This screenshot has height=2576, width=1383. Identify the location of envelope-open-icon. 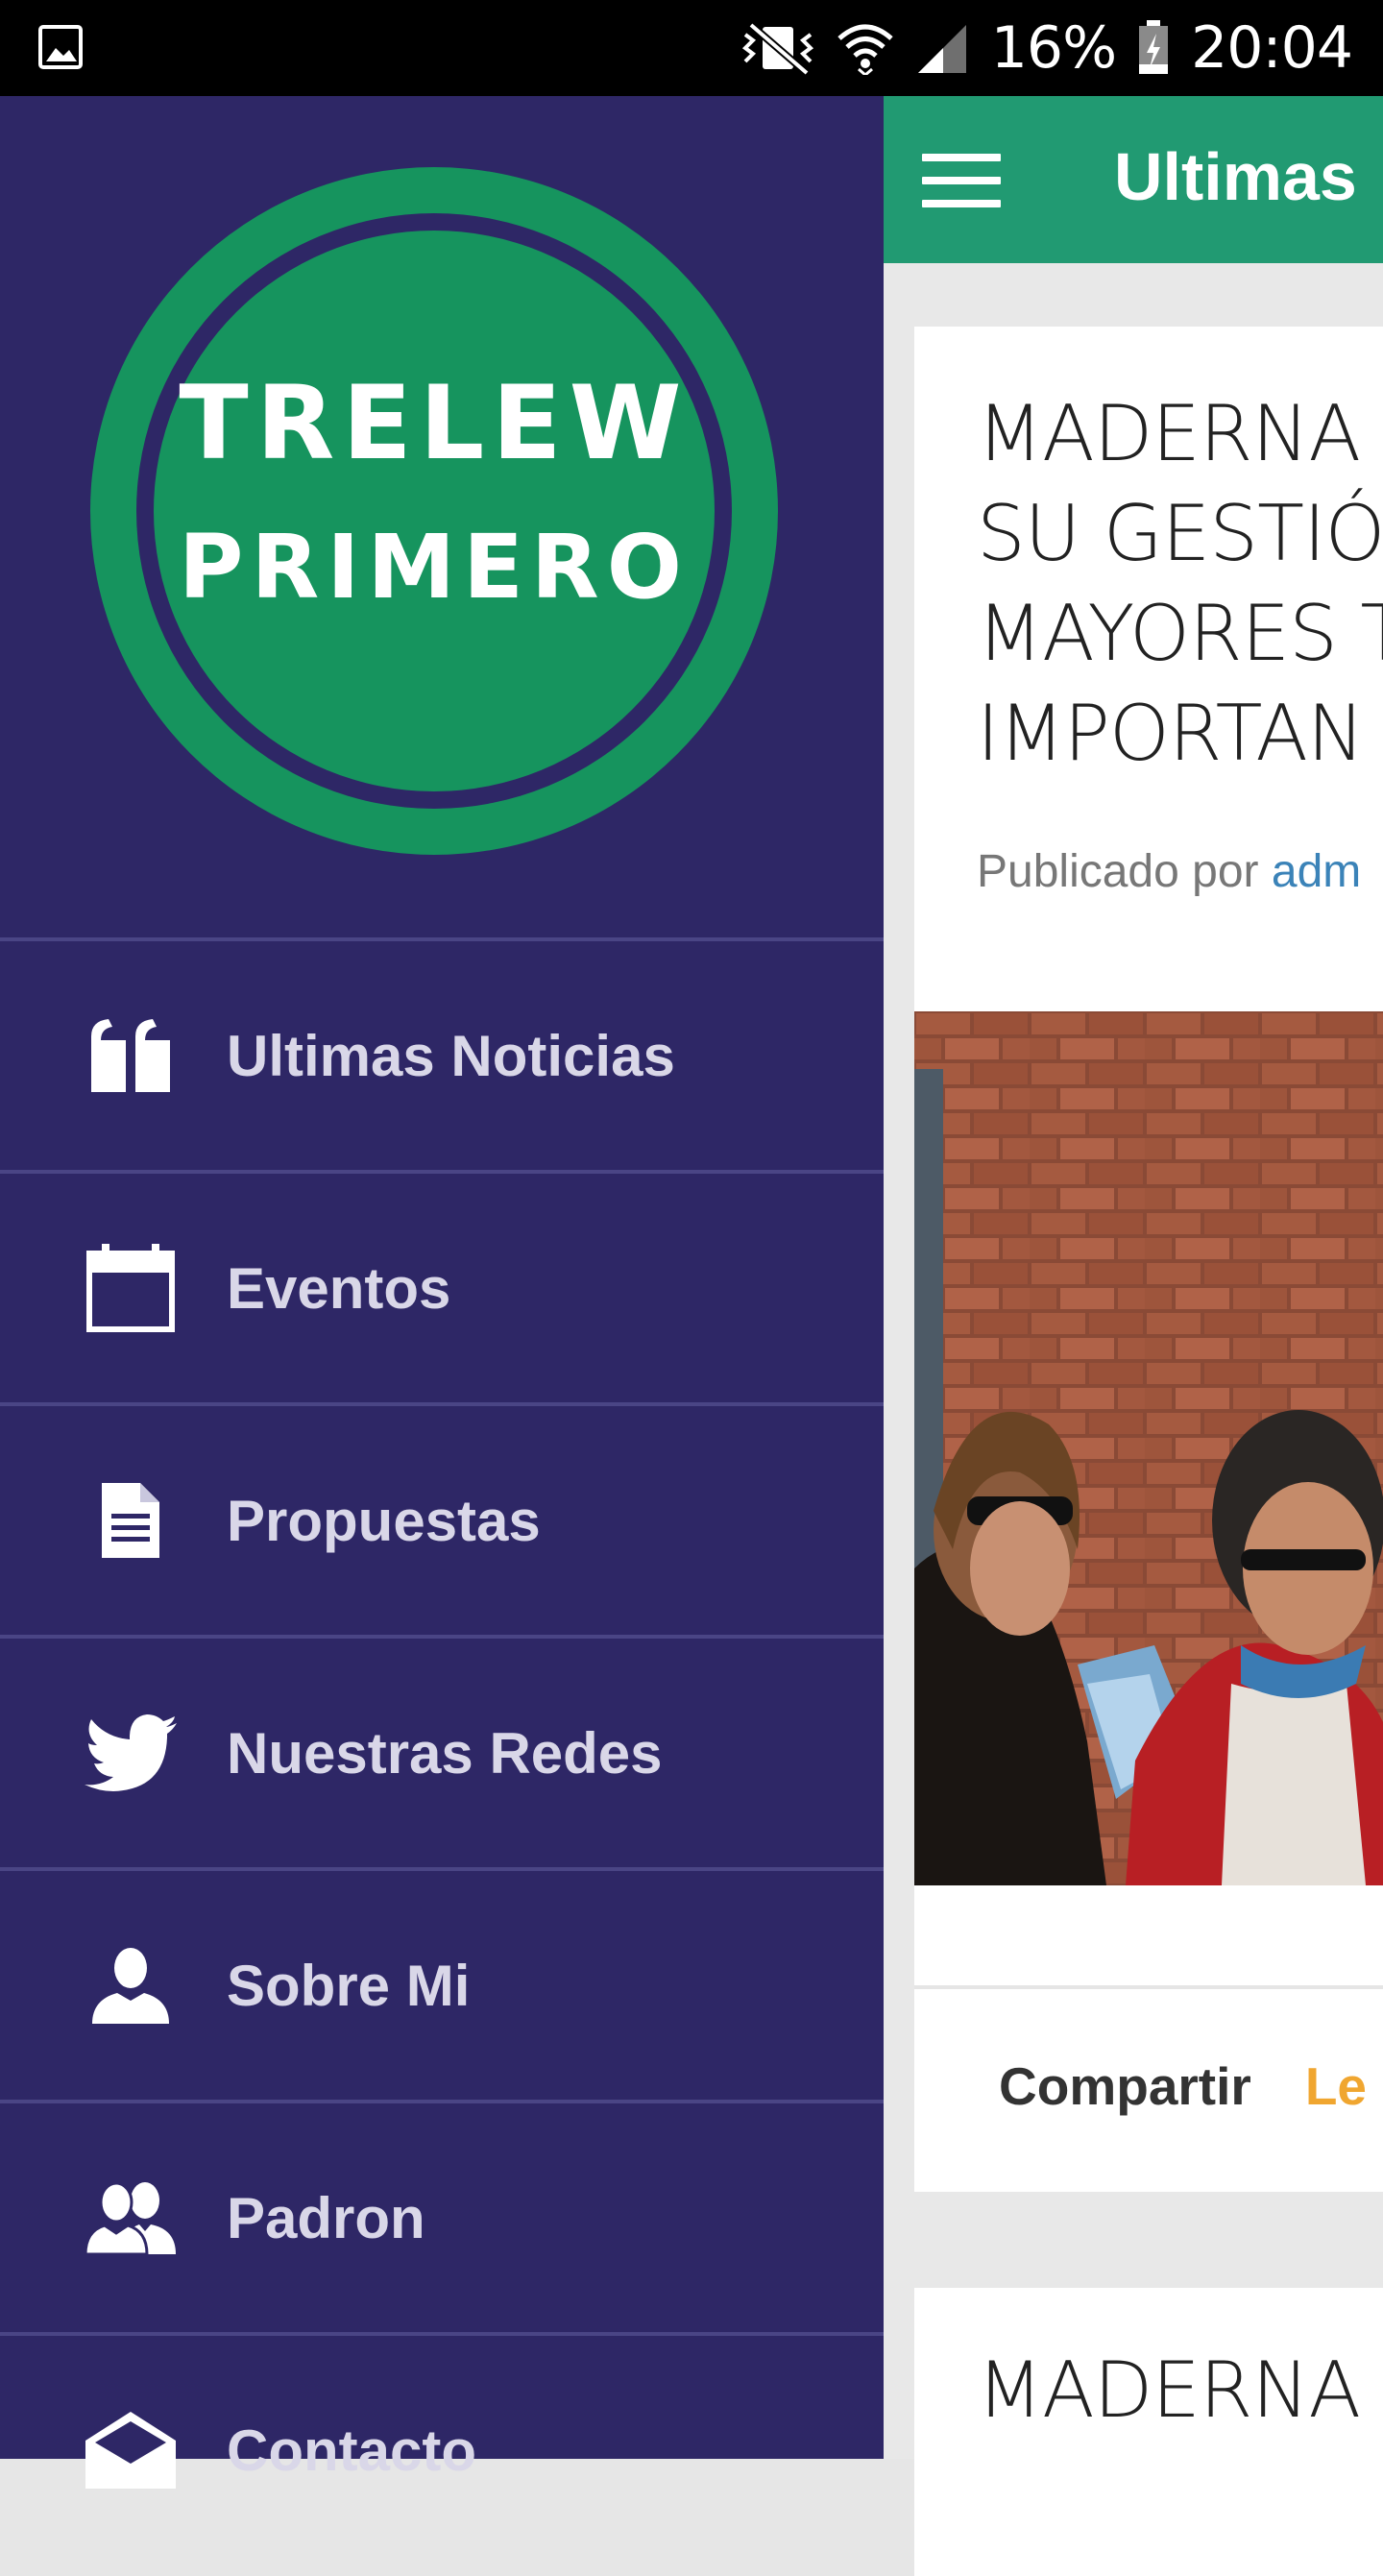
(131, 2450).